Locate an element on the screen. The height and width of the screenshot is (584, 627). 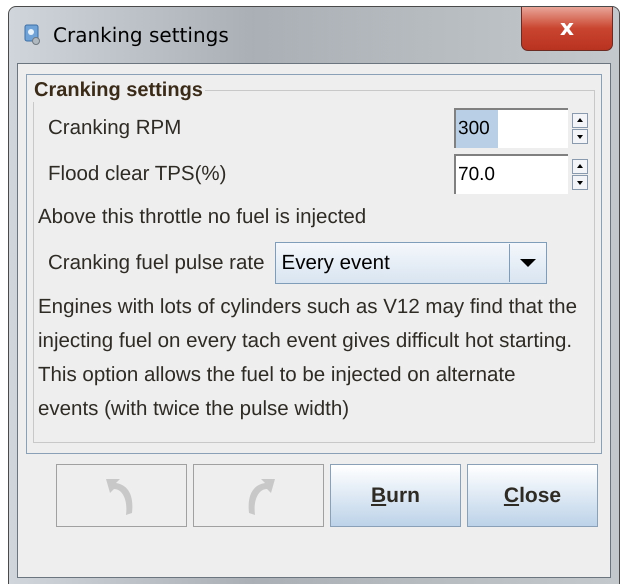
field-label: Flood clear TPS(%) is located at coordinates (136, 174).